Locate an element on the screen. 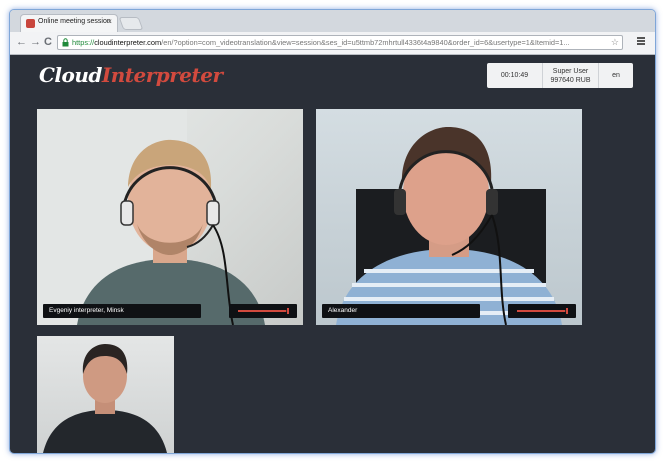  forward-icon: → is located at coordinates (35, 42).